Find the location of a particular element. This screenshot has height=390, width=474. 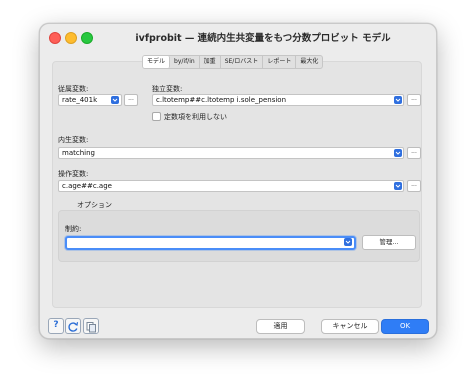

reset-button is located at coordinates (73, 326).